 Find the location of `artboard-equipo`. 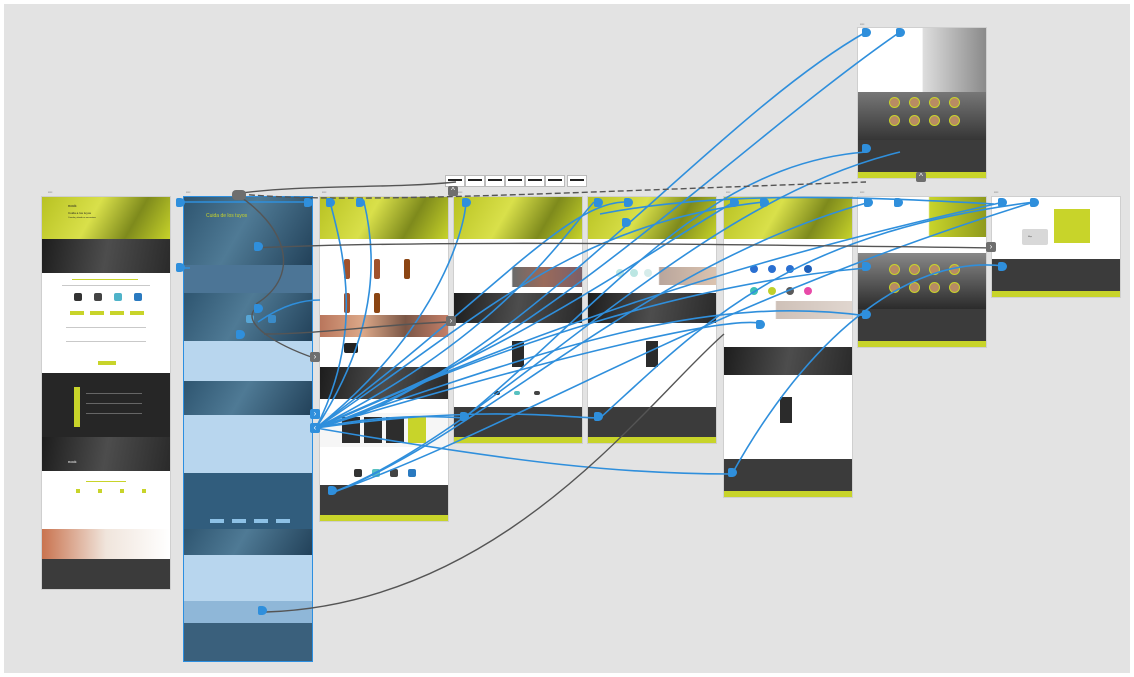

artboard-equipo is located at coordinates (922, 272).